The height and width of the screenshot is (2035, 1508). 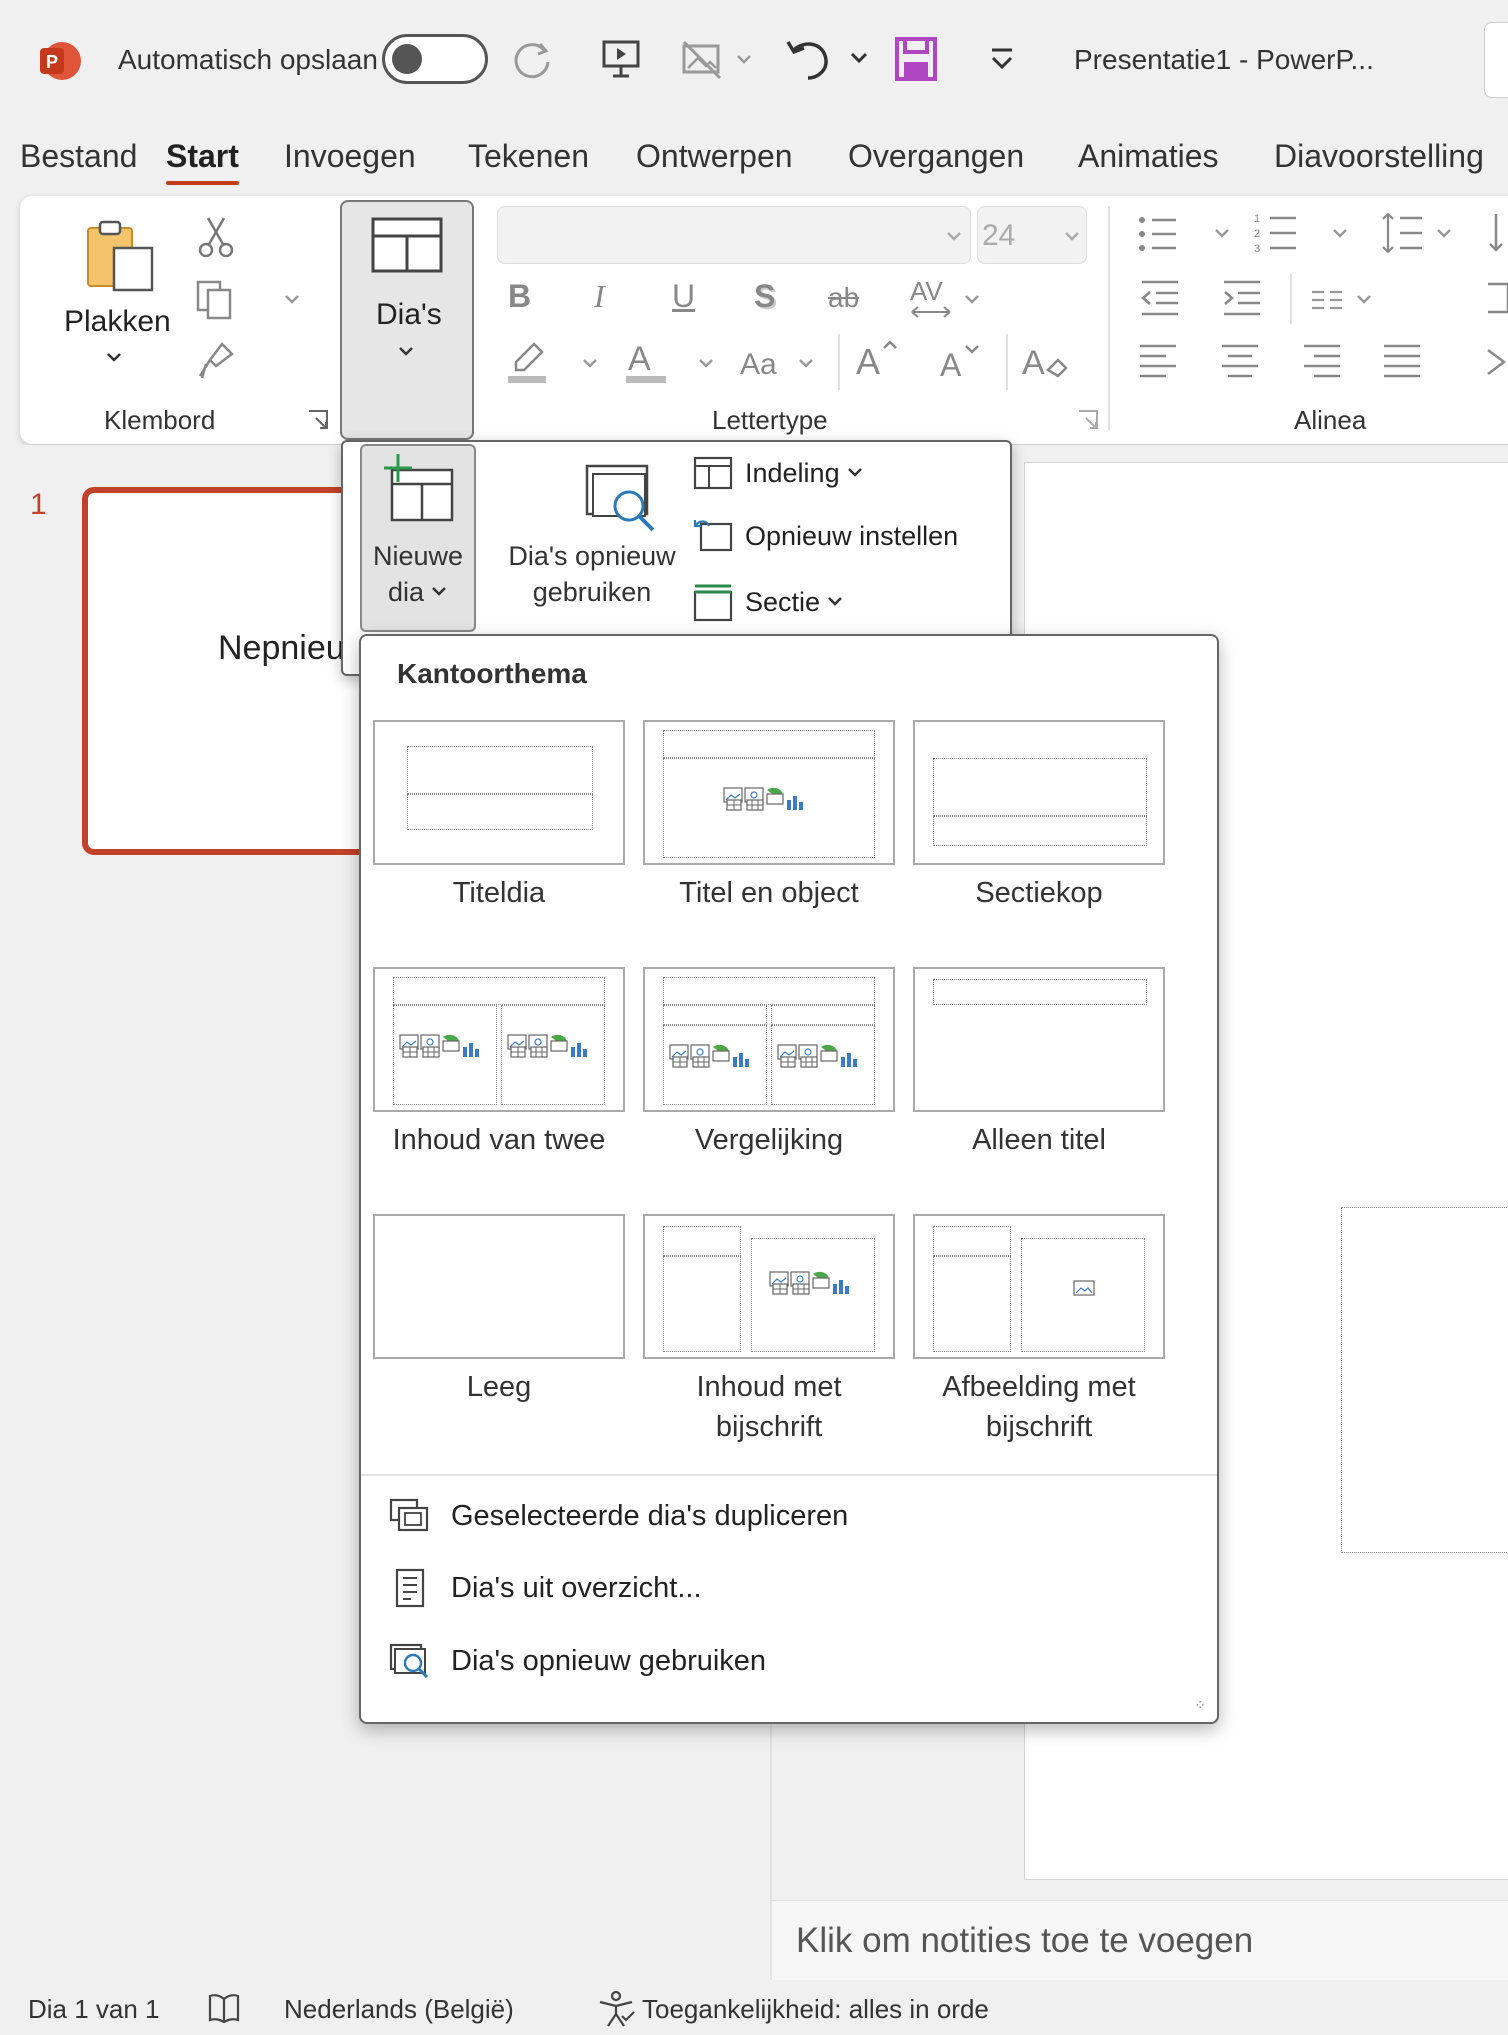 I want to click on spelling-book-icon, so click(x=224, y=2008).